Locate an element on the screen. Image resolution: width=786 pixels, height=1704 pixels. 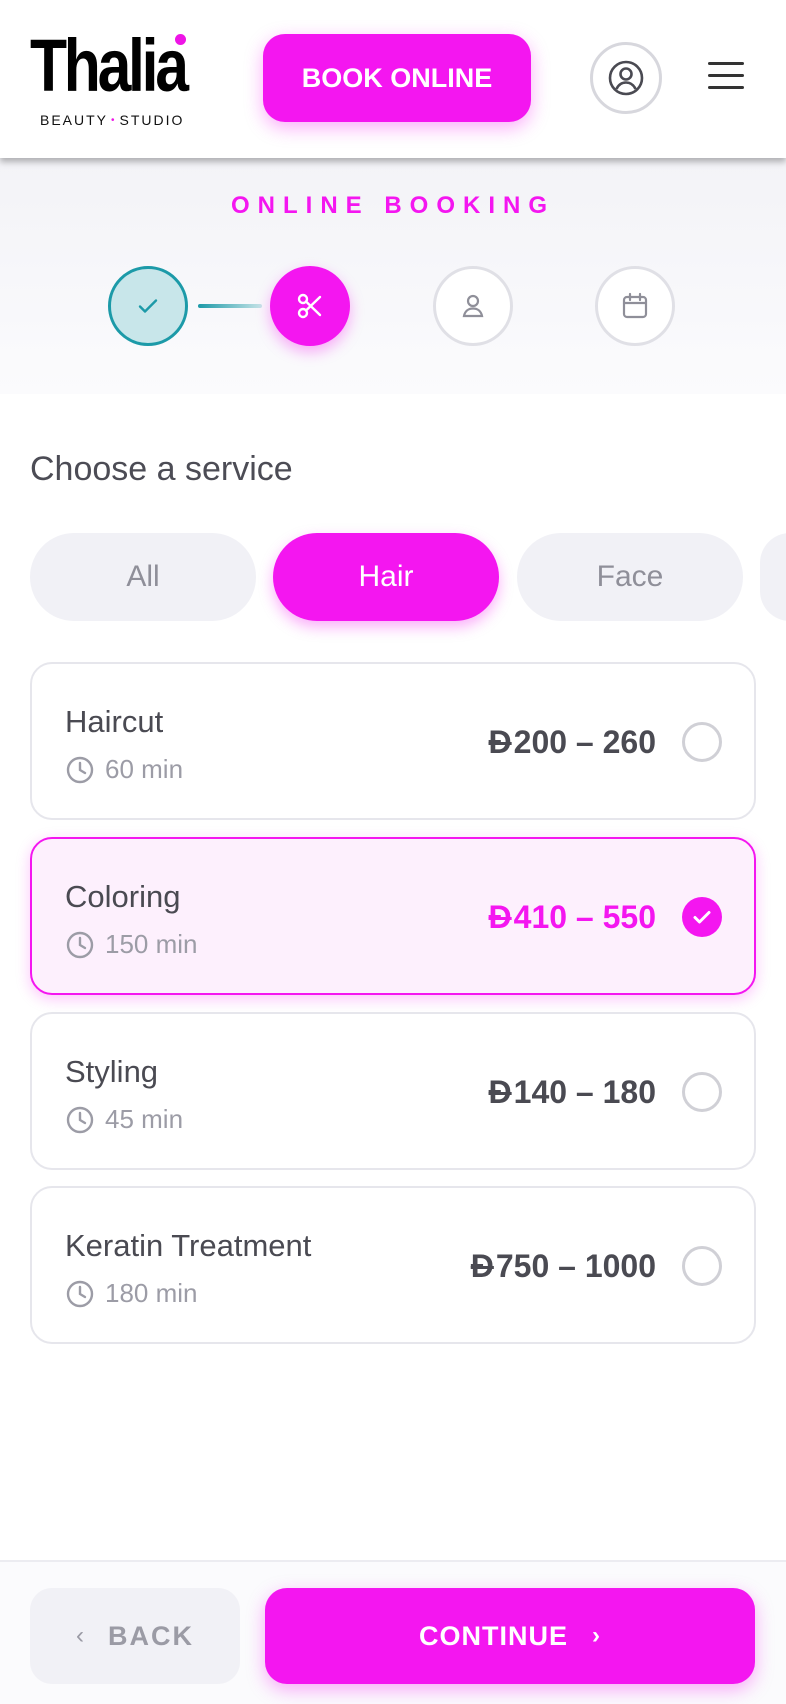
service-name: Coloring is located at coordinates (123, 896).